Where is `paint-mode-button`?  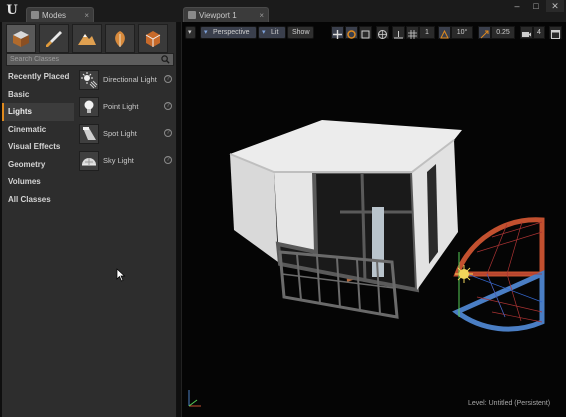
paint-mode-button is located at coordinates (54, 38).